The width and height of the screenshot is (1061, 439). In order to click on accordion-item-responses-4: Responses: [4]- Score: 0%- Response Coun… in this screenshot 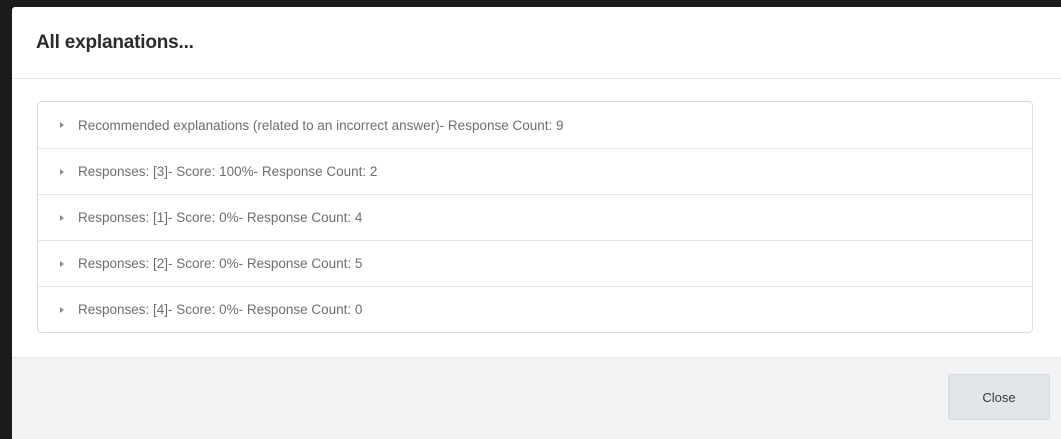, I will do `click(535, 309)`.